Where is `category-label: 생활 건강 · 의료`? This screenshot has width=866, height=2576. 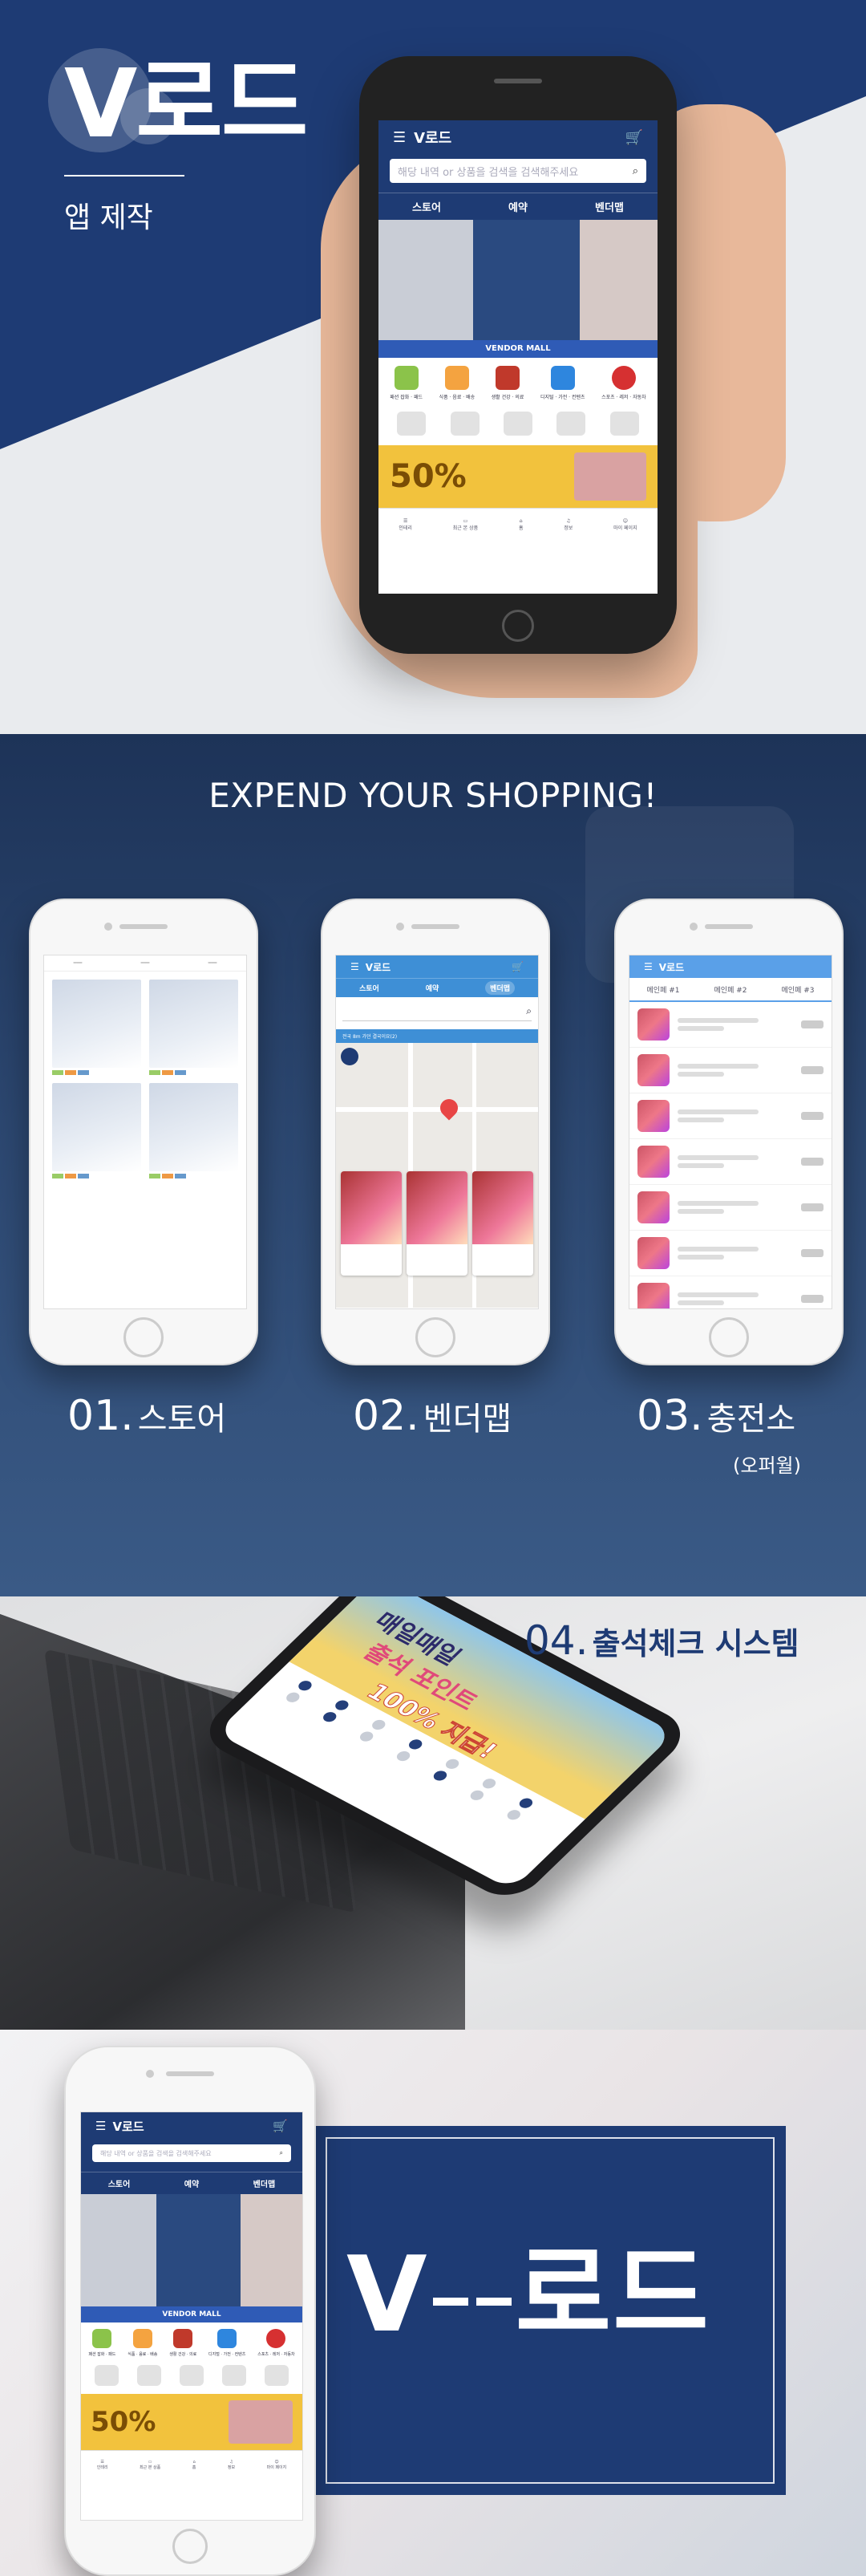 category-label: 생활 건강 · 의료 is located at coordinates (183, 2354).